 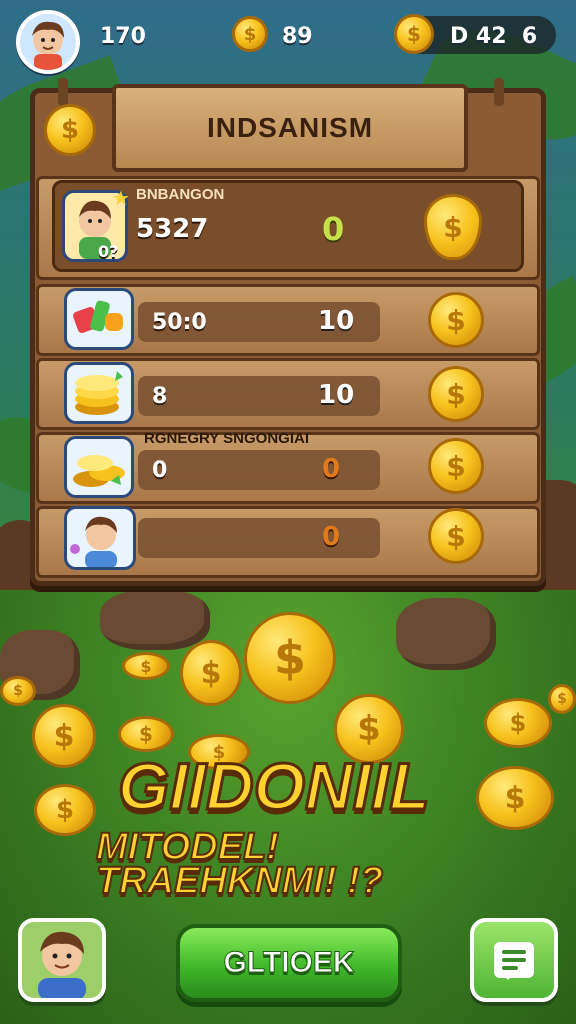 I want to click on chat-icon, so click(x=514, y=961).